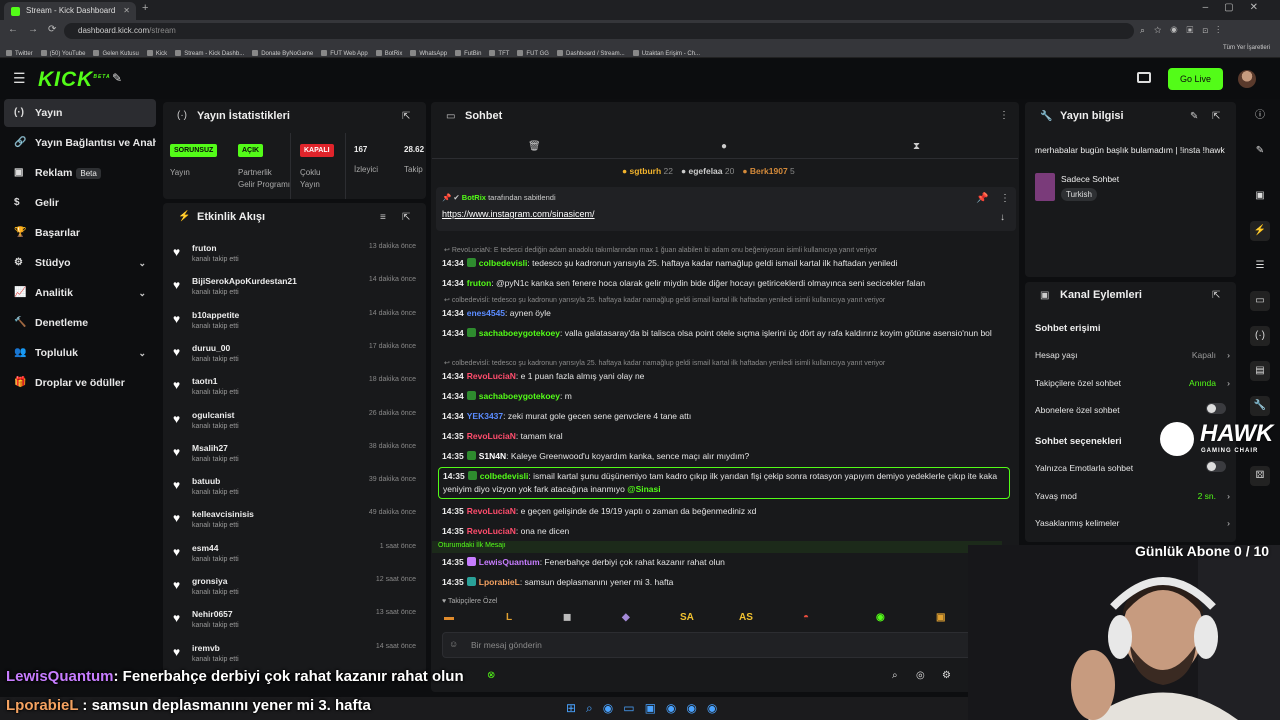 The height and width of the screenshot is (720, 1280). I want to click on avatar, so click(1247, 79).